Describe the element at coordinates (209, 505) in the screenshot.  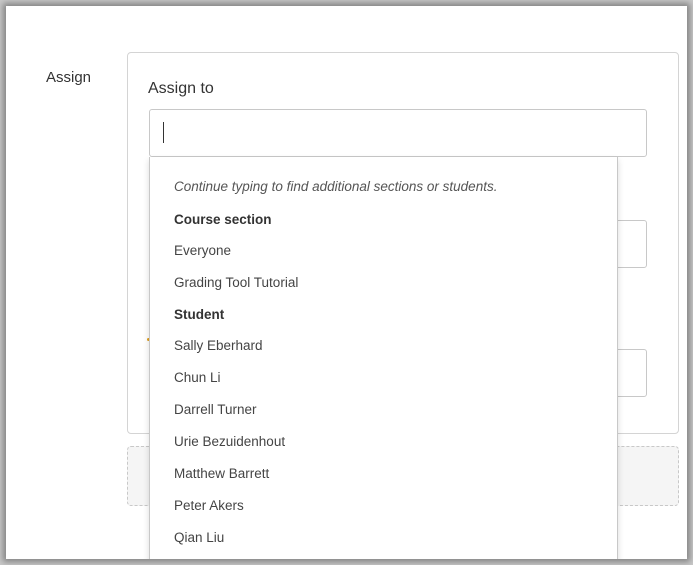
I see `option-student: Peter Akers` at that location.